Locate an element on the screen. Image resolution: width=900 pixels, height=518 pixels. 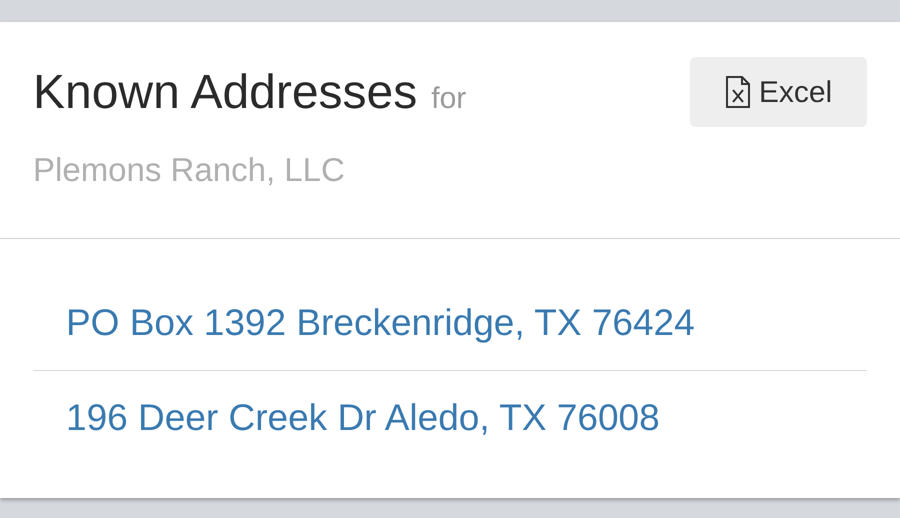
spreadsheet-file-icon is located at coordinates (737, 92).